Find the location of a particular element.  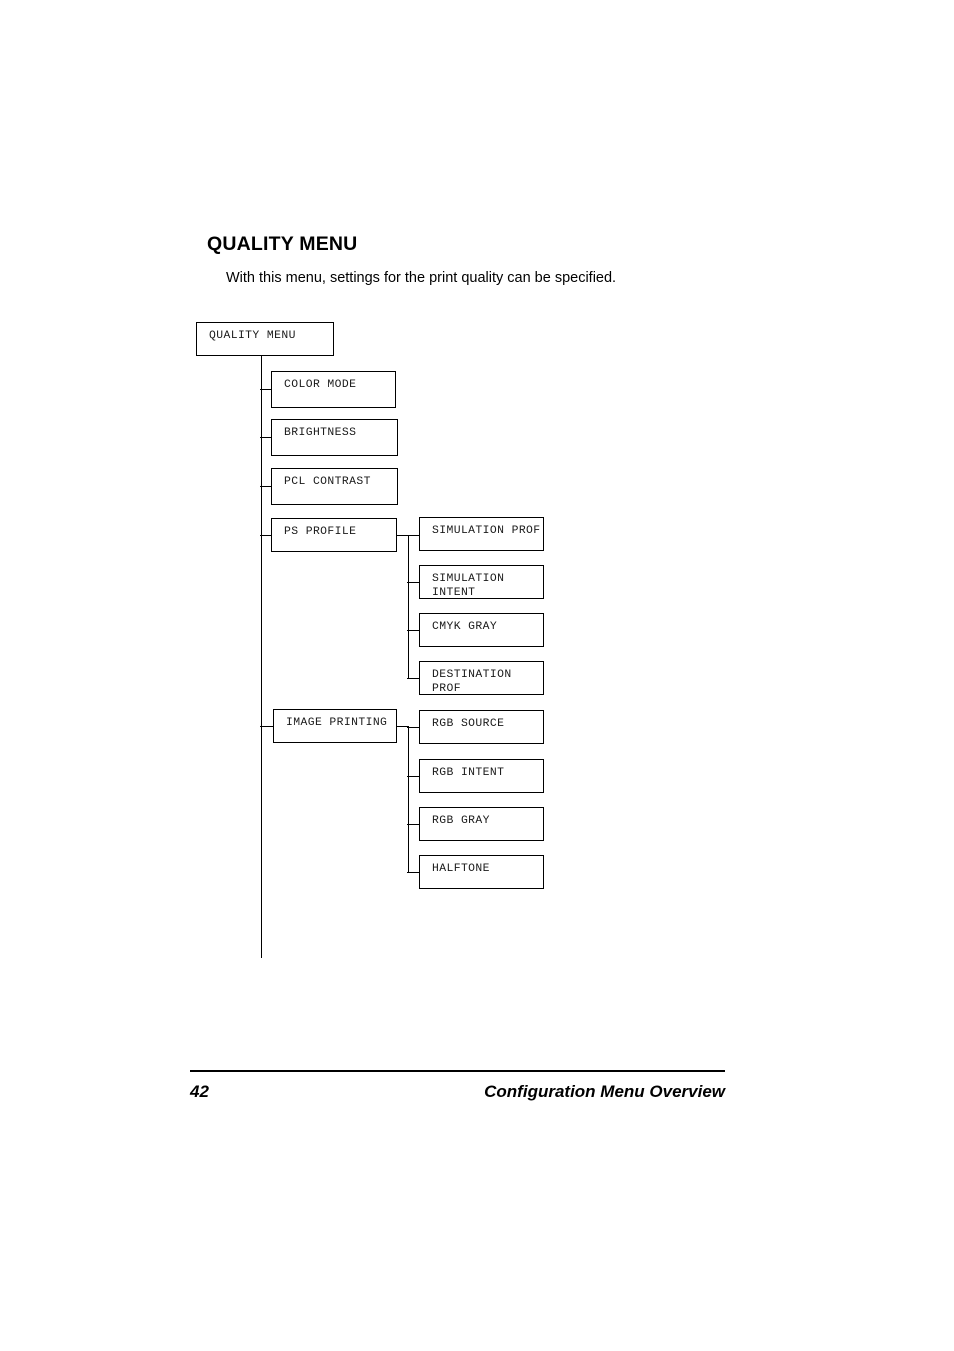

branch-line-halftone is located at coordinates (413, 873).